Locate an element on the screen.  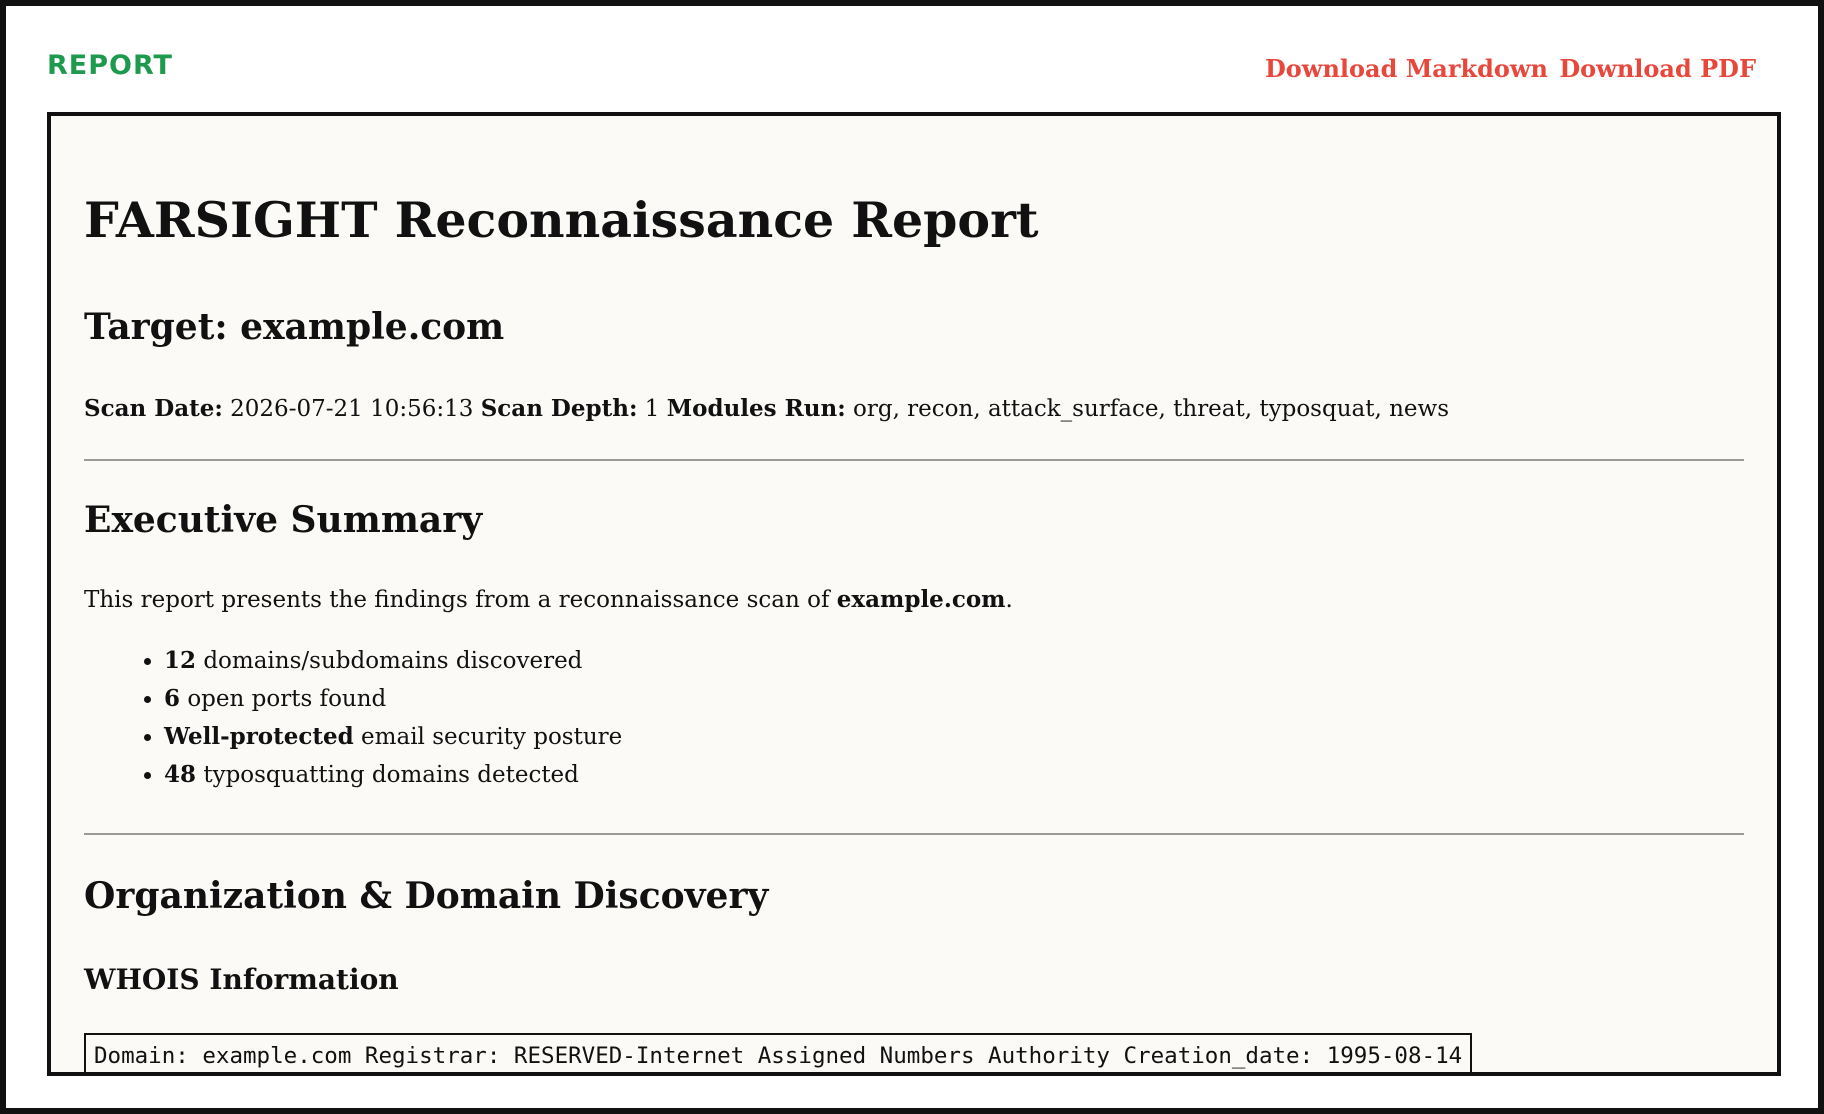
scan-depth-value: 1 is located at coordinates (652, 409).